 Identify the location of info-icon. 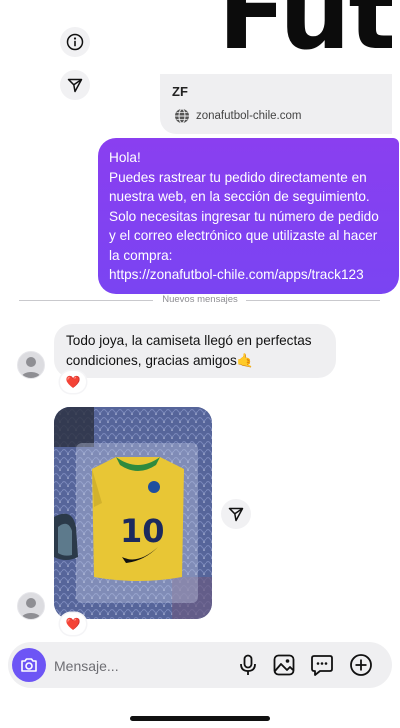
(75, 42).